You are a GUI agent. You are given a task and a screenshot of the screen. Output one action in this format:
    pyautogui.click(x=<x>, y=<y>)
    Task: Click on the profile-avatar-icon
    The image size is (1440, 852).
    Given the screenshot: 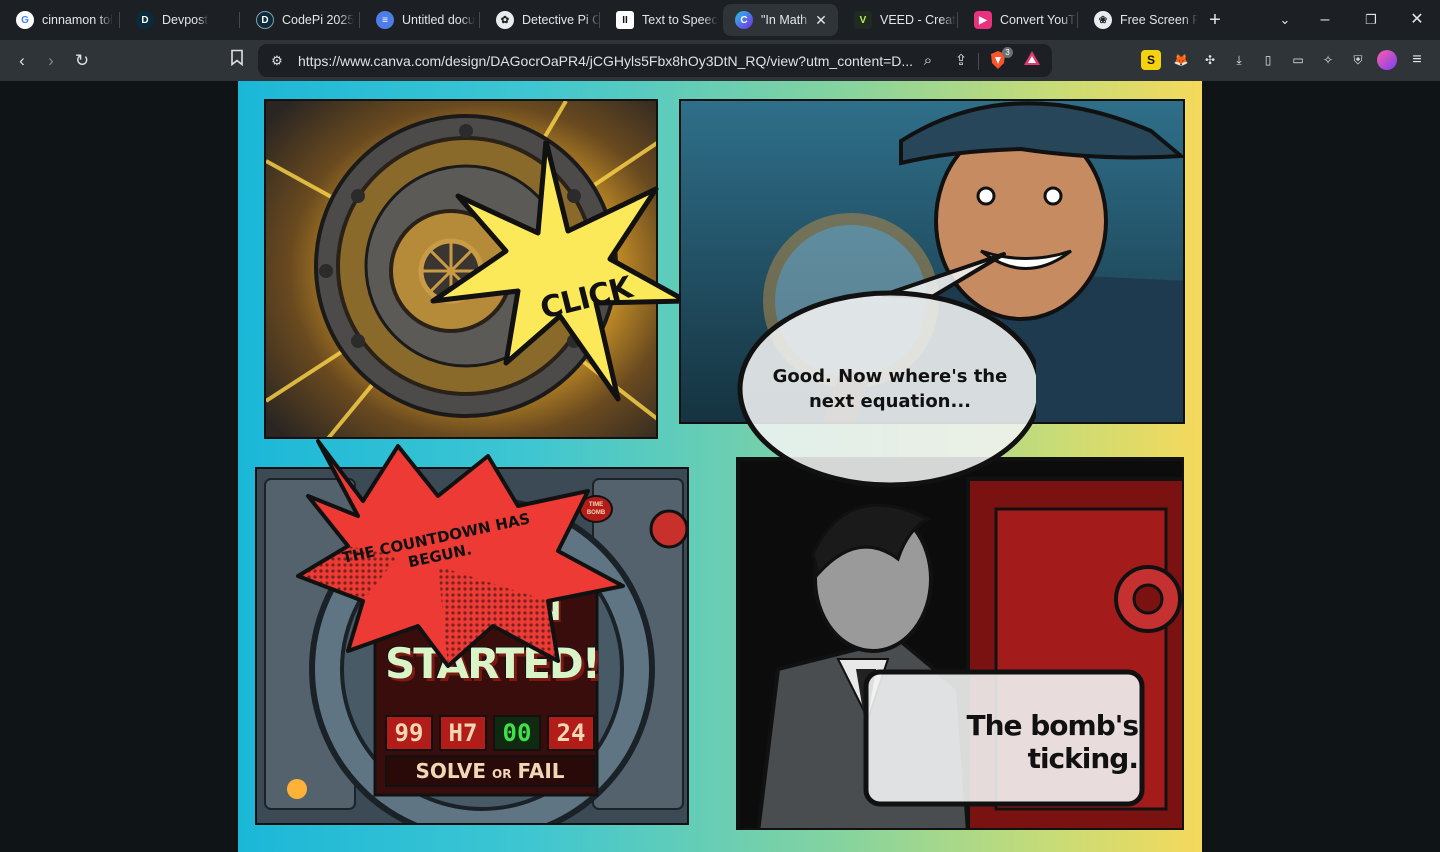 What is the action you would take?
    pyautogui.click(x=1387, y=60)
    